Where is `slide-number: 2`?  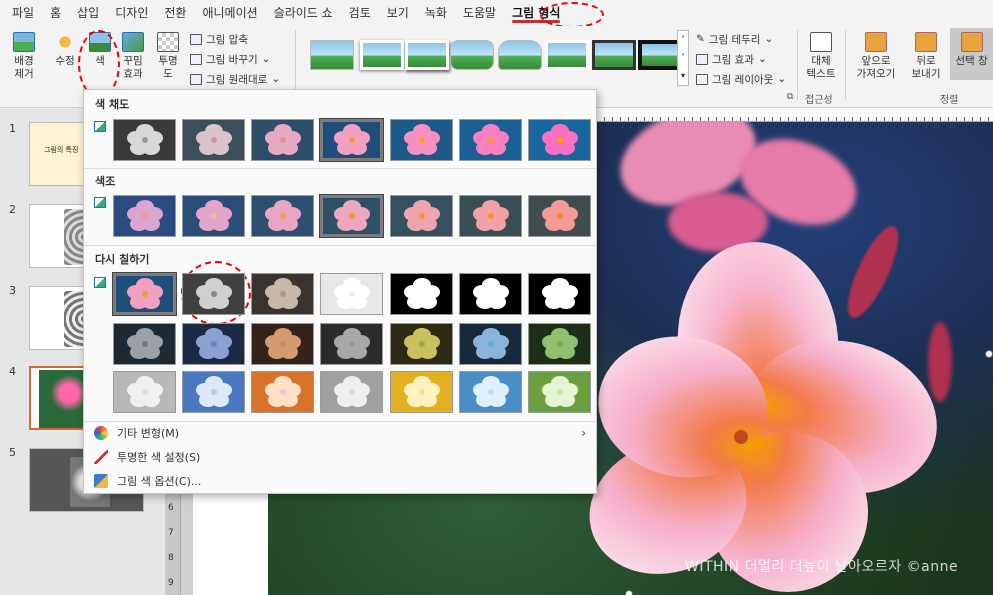 slide-number: 2 is located at coordinates (12, 209).